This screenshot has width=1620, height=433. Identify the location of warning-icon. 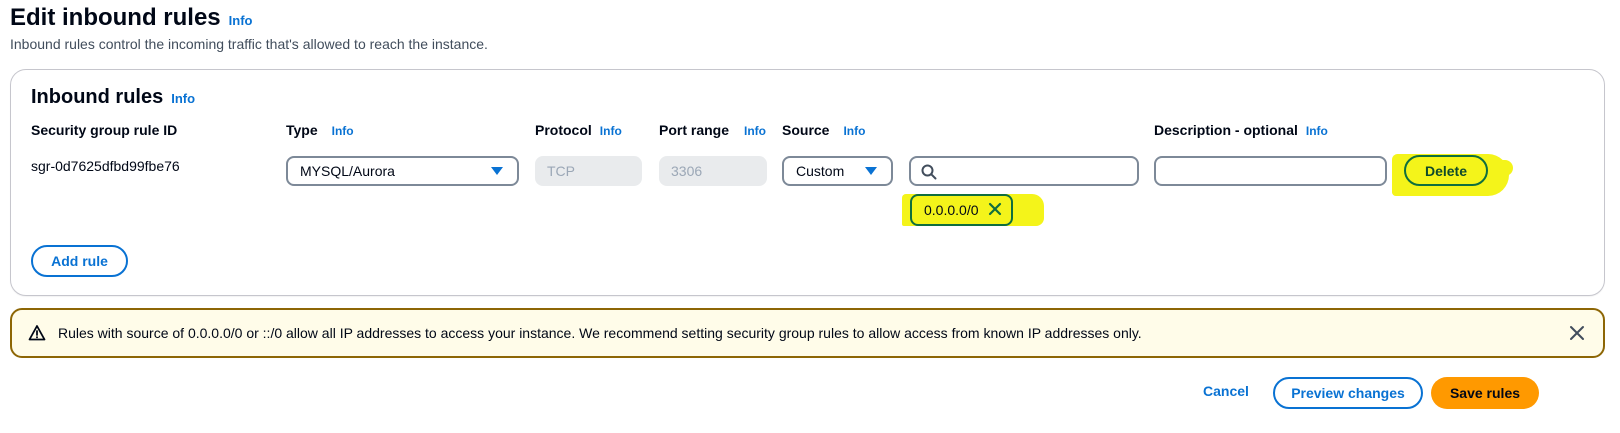
(37, 333).